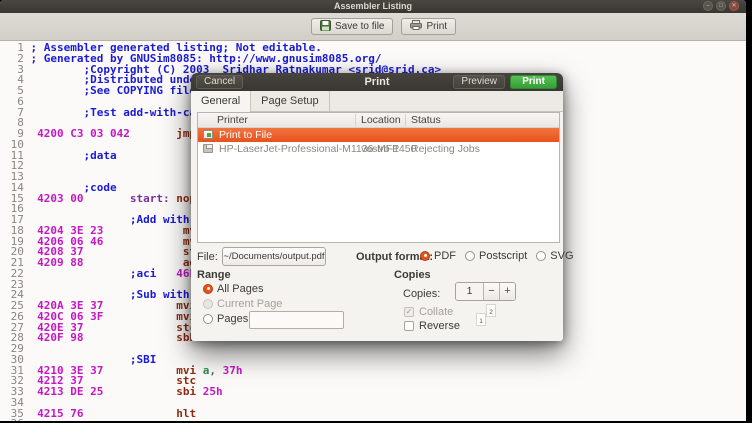  I want to click on save-icon, so click(325, 26).